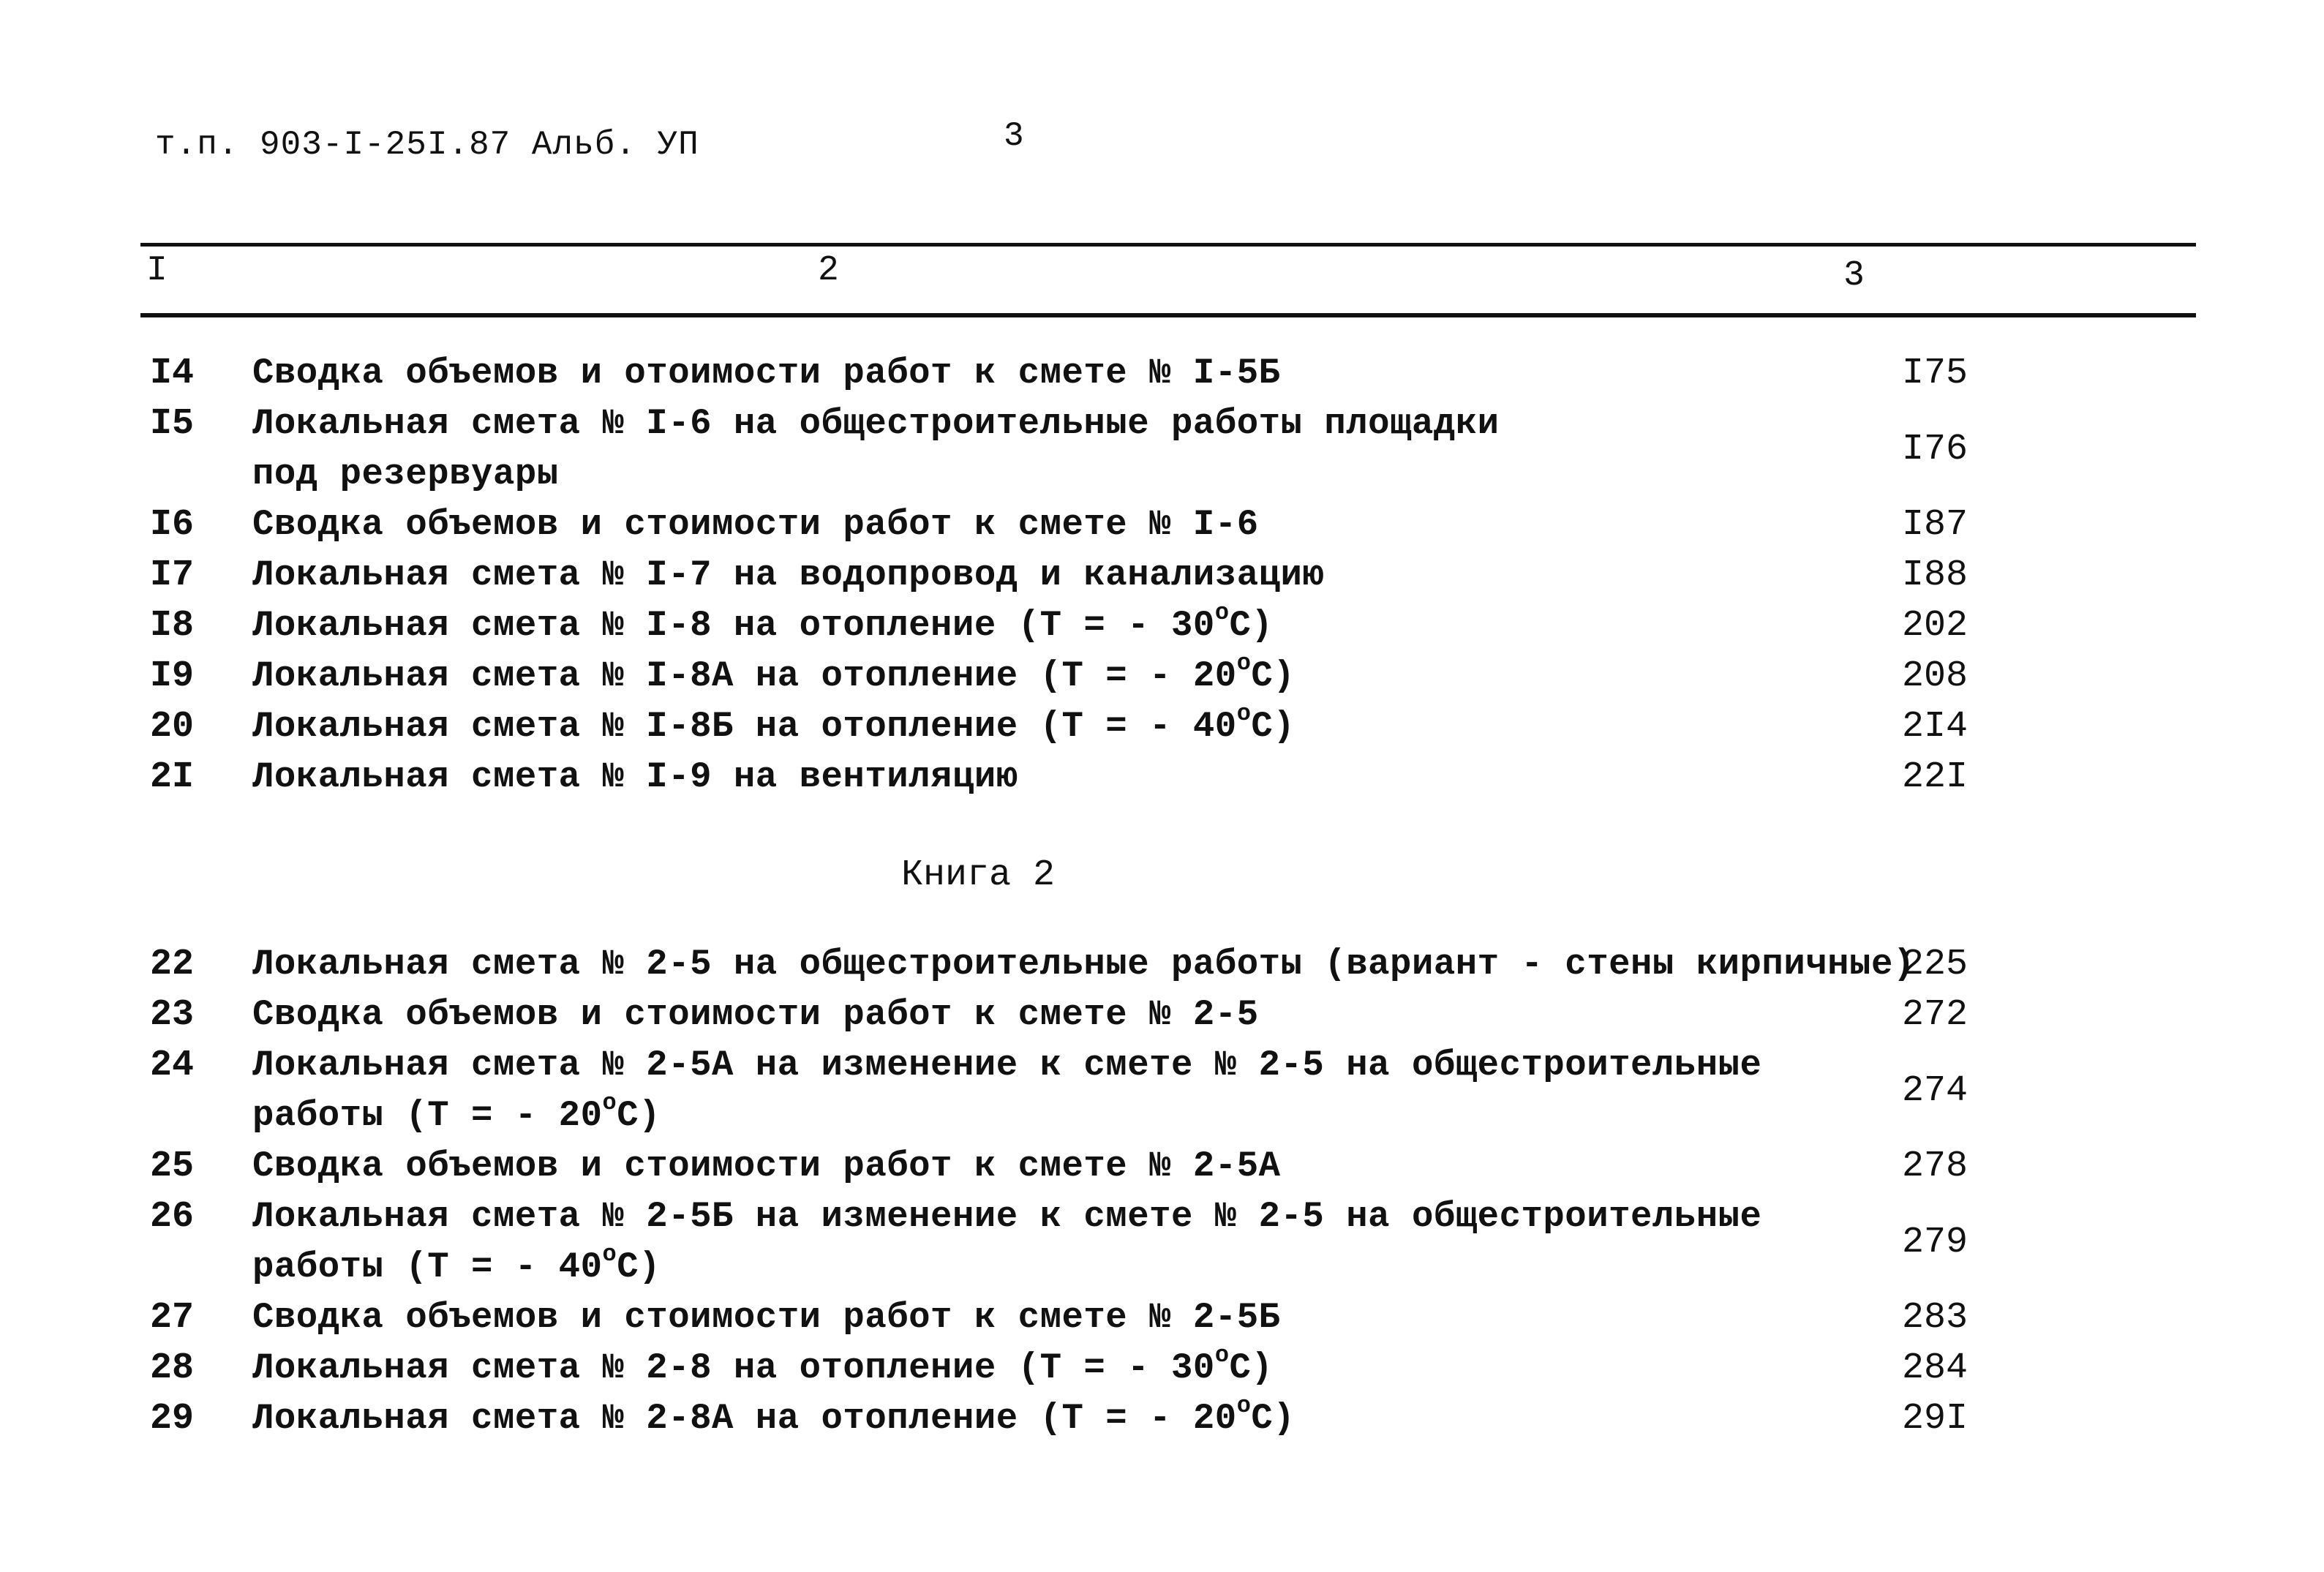 This screenshot has height=1572, width=2324. What do you see at coordinates (1935, 1166) in the screenshot?
I see `row-page: 278` at bounding box center [1935, 1166].